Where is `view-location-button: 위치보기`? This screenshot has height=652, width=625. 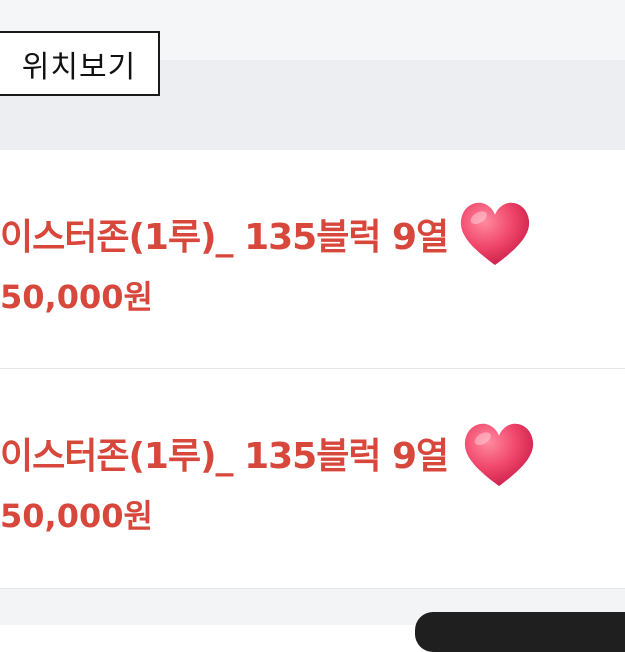 view-location-button: 위치보기 is located at coordinates (80, 63).